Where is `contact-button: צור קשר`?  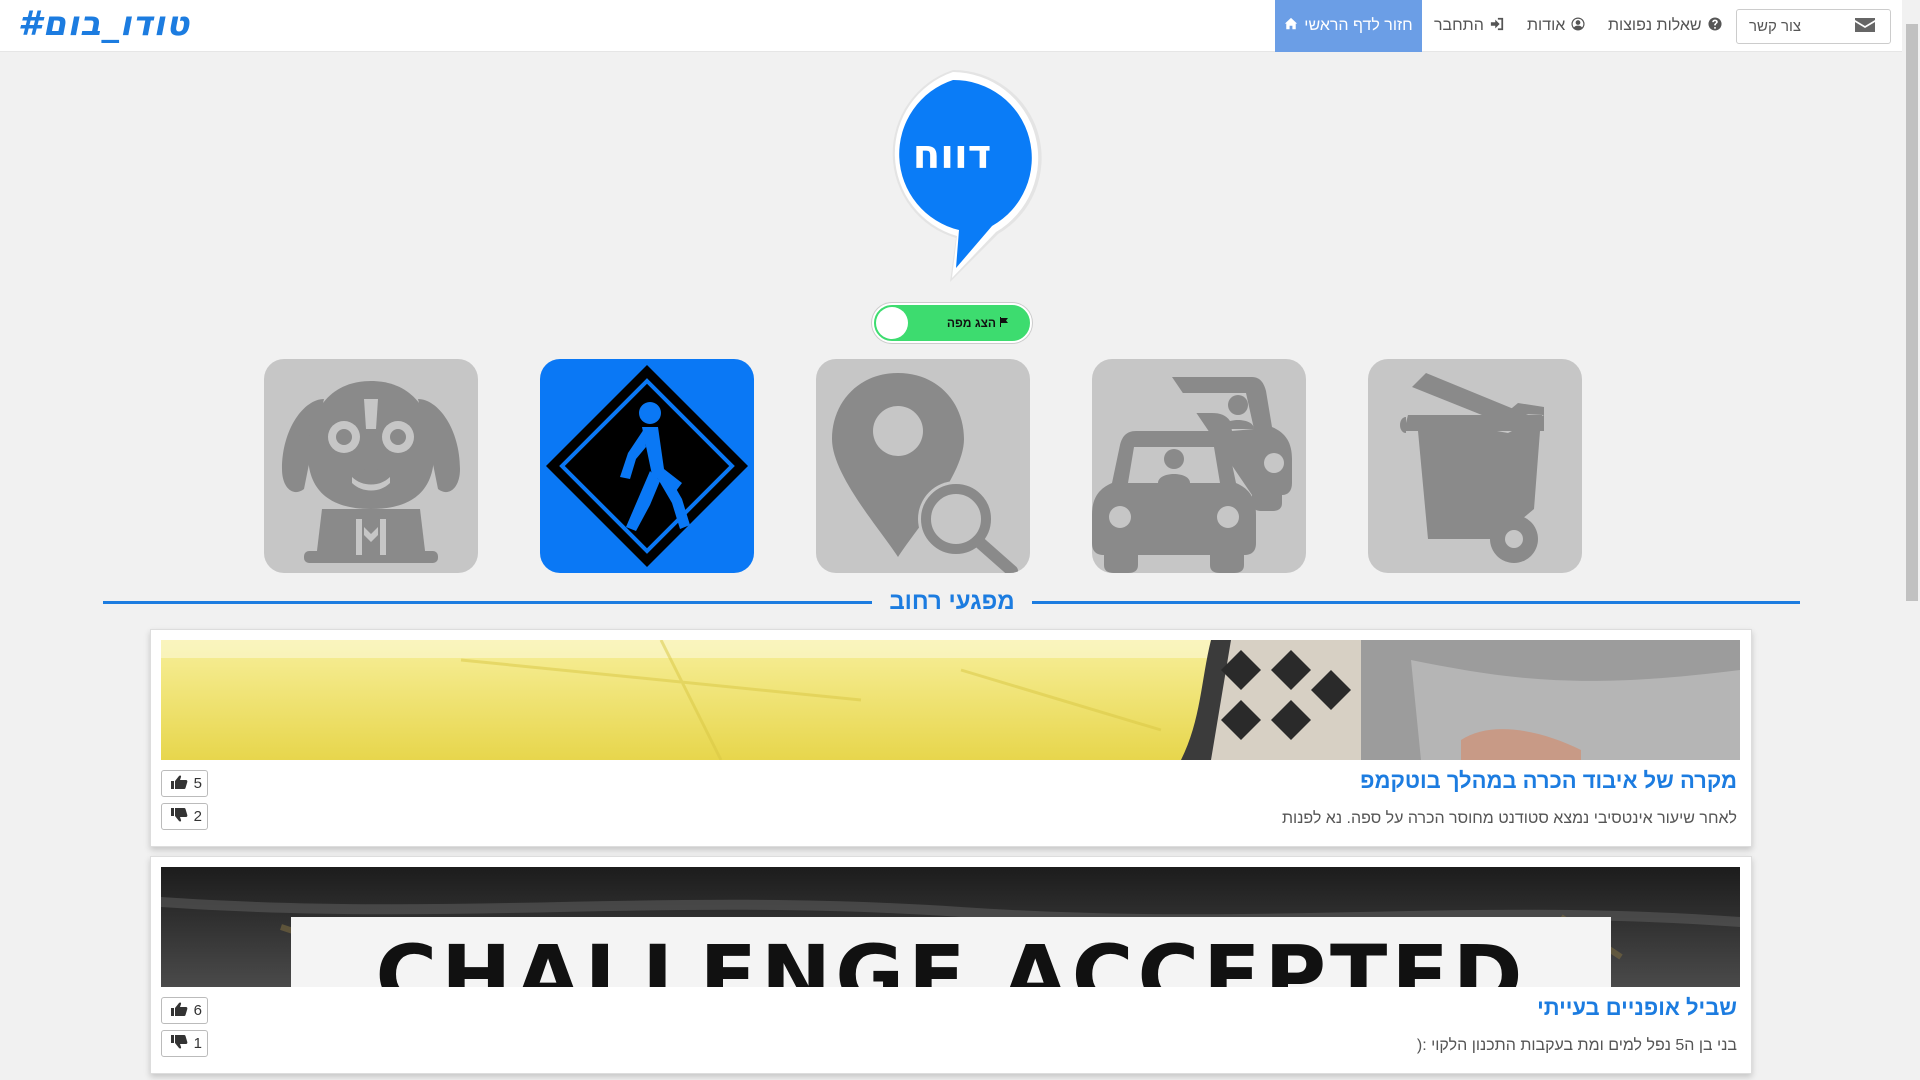
contact-button: צור קשר is located at coordinates (1813, 26).